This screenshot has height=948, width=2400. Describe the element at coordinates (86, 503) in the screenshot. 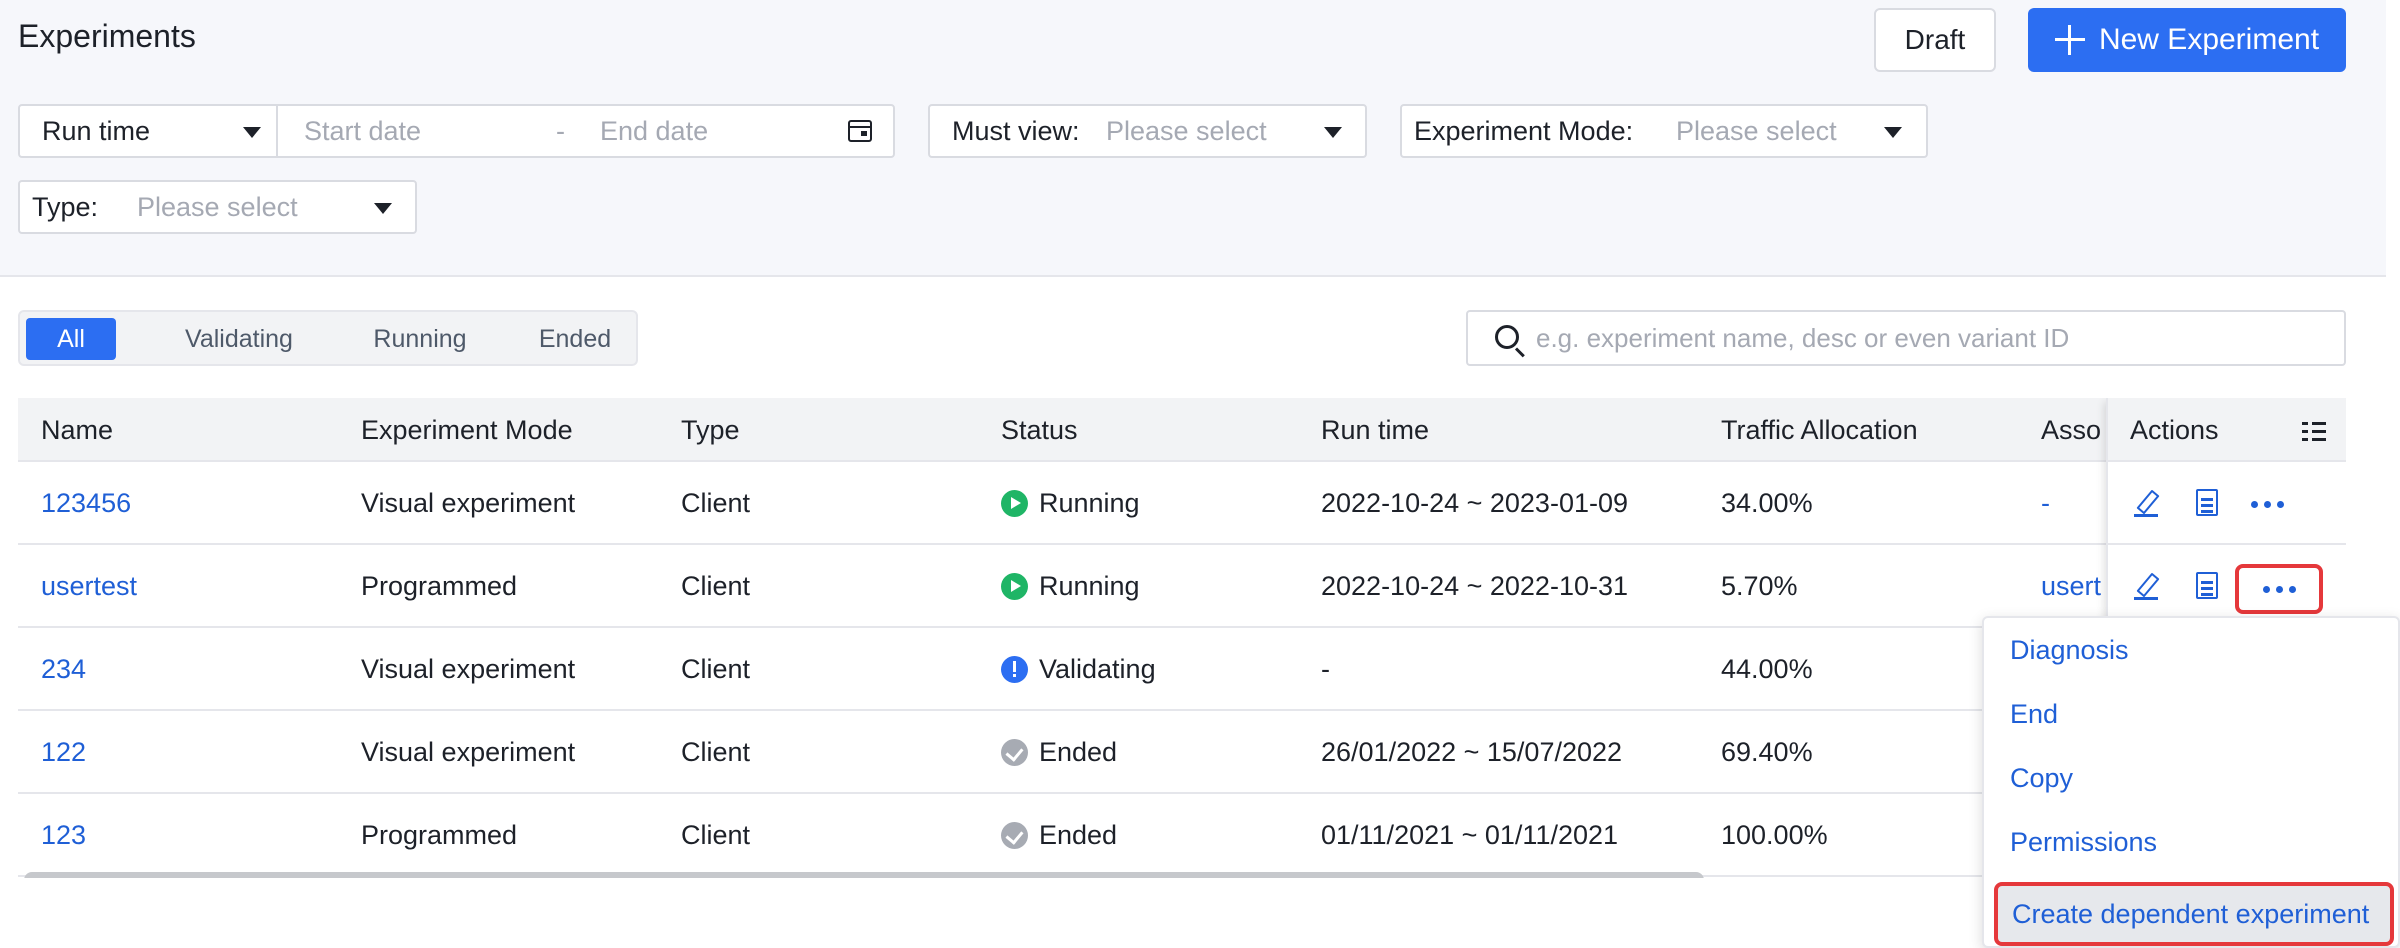

I see `experiment-name-link: 123456` at that location.